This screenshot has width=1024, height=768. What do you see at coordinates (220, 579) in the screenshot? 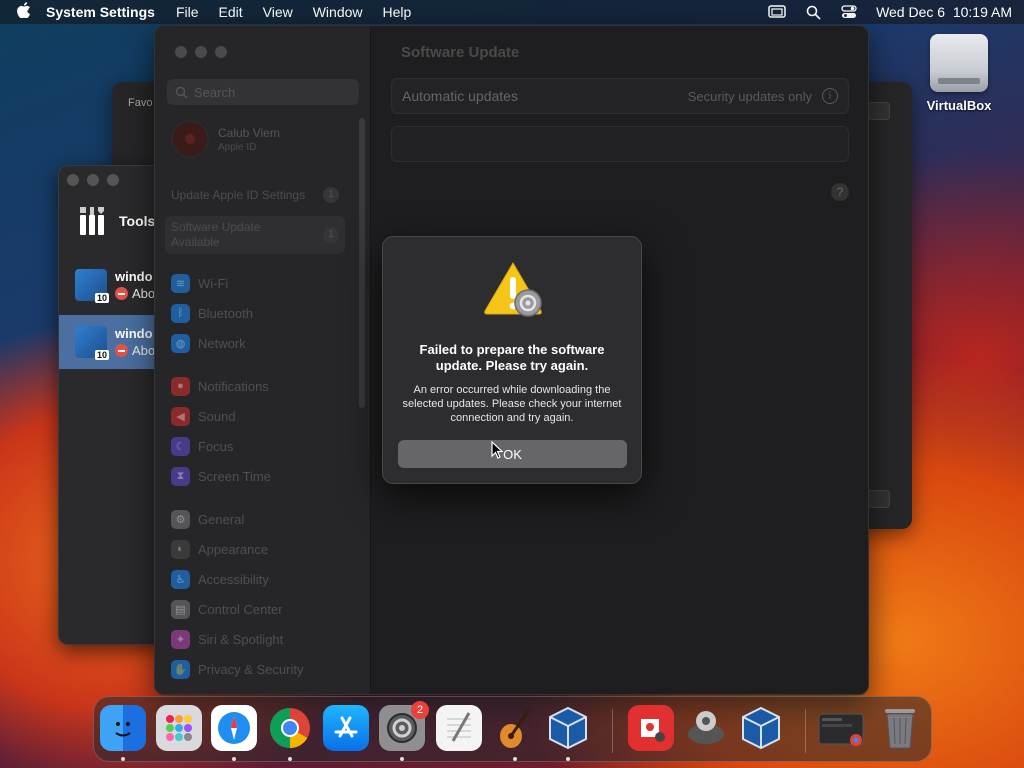
I see `sidebar-item-accessibility: ♿ Accessibility` at bounding box center [220, 579].